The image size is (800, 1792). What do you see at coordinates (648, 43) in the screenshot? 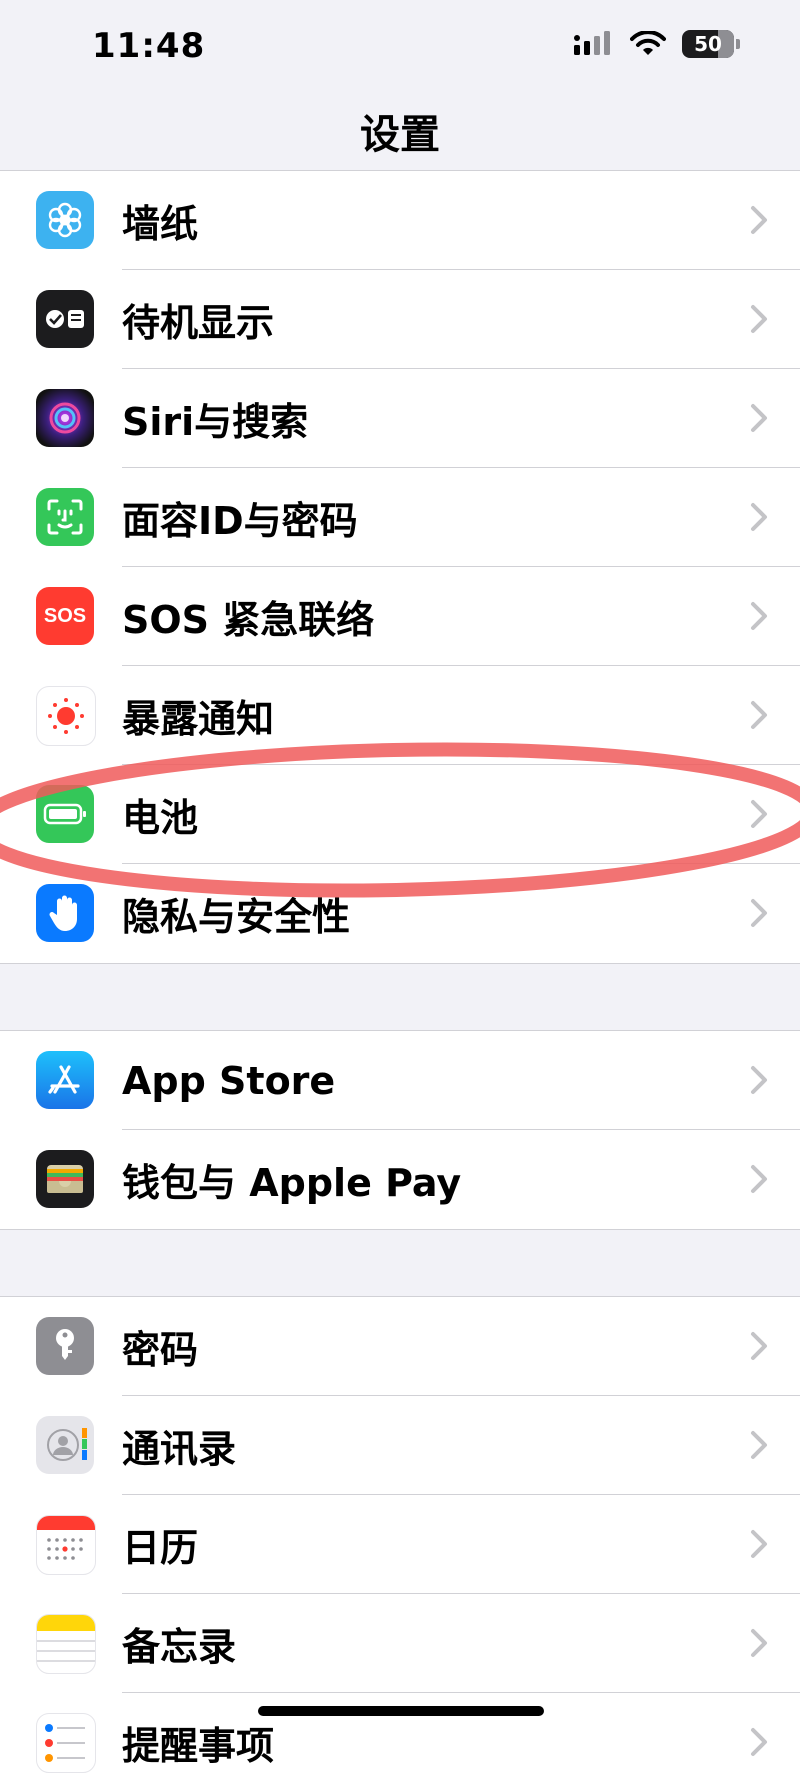
I see `wifi-icon` at bounding box center [648, 43].